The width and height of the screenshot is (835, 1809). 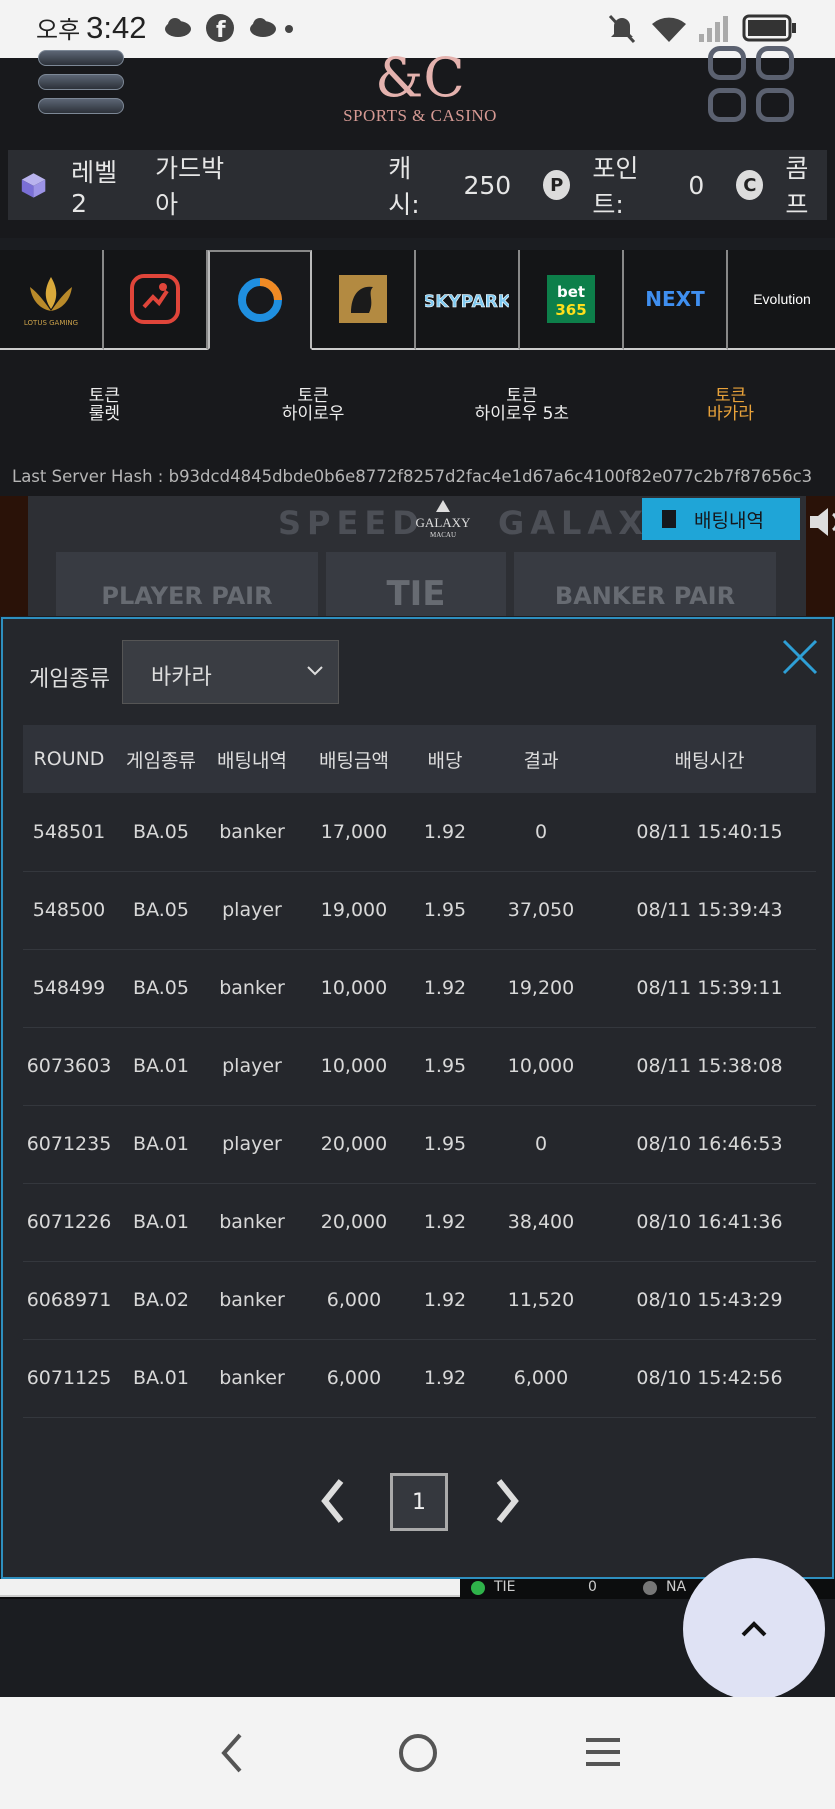 I want to click on menu-button, so click(x=83, y=87).